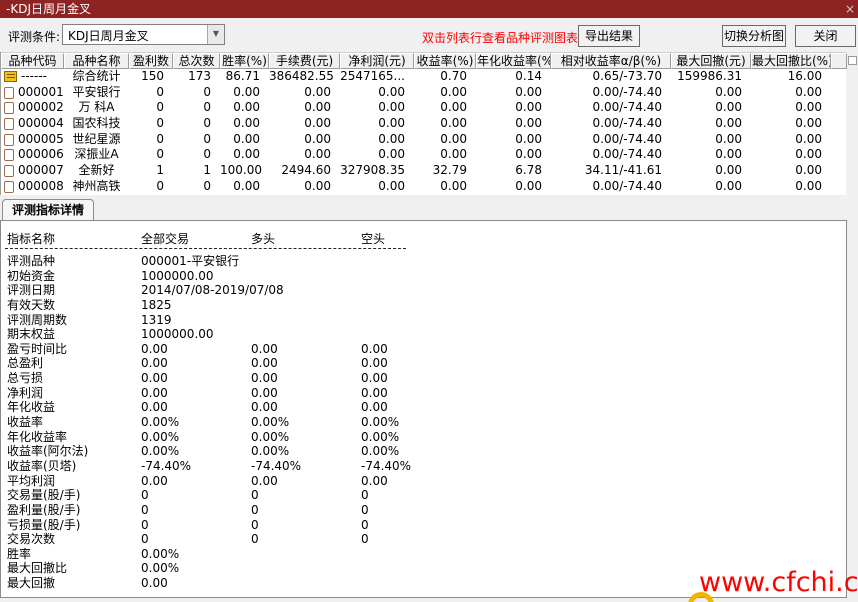  I want to click on chevron-down-icon: ▼, so click(215, 34).